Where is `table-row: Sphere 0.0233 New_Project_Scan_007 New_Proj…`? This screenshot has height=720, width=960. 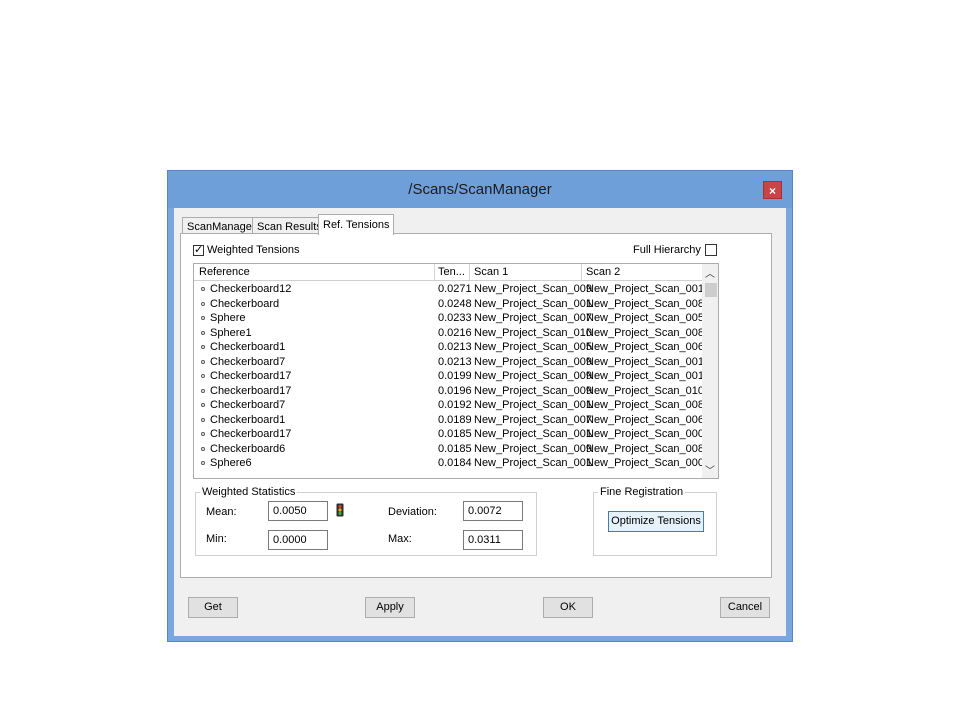 table-row: Sphere 0.0233 New_Project_Scan_007 New_Proj… is located at coordinates (449, 319).